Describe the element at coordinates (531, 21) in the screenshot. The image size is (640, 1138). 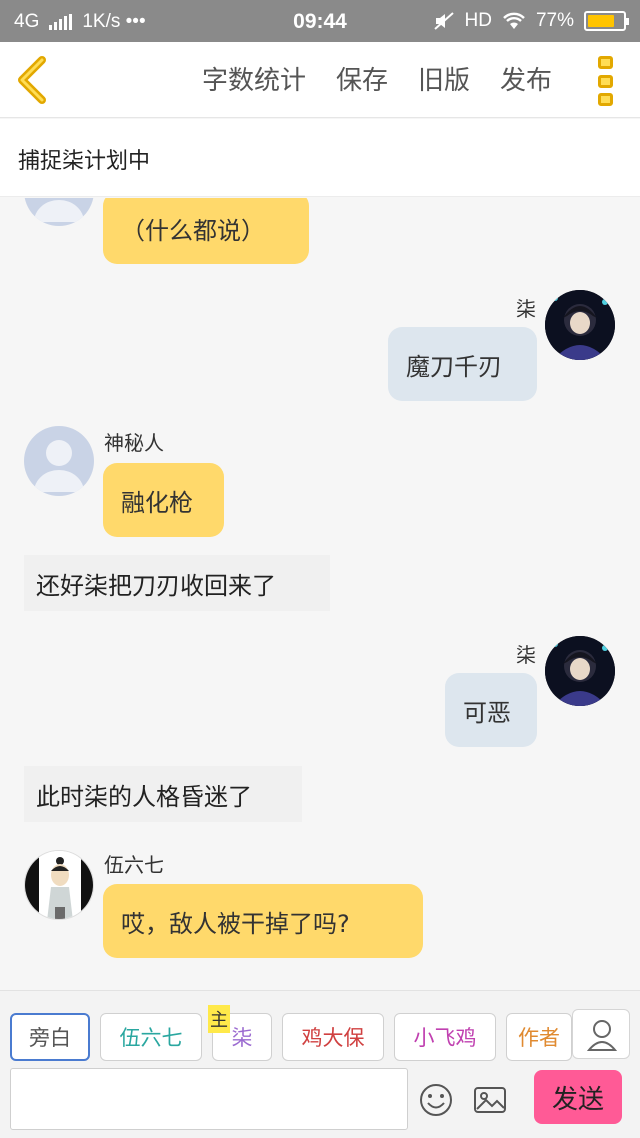
I see `status-right: HD 77%` at that location.